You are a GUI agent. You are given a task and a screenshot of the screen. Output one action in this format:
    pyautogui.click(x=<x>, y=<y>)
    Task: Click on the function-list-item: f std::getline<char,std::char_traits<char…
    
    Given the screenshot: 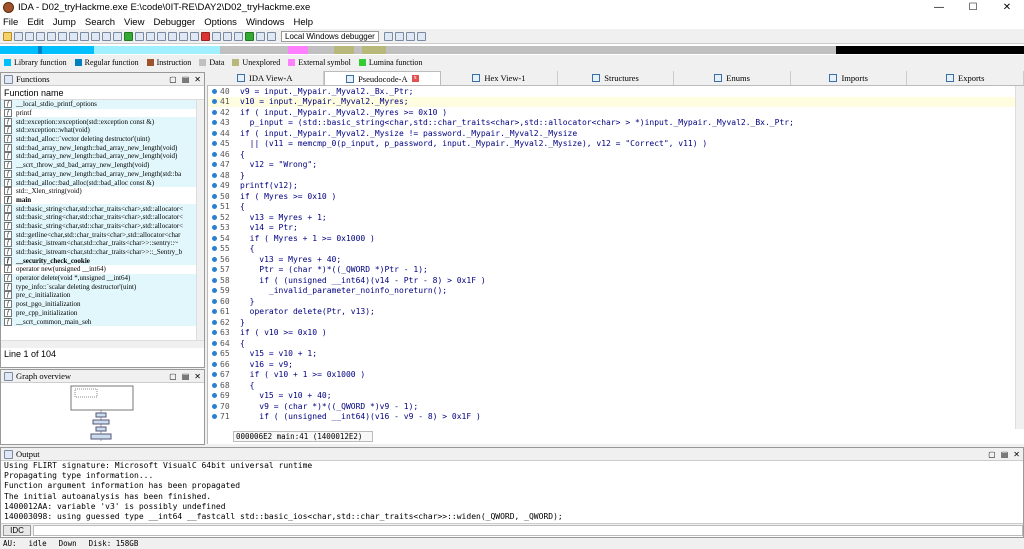 What is the action you would take?
    pyautogui.click(x=102, y=234)
    